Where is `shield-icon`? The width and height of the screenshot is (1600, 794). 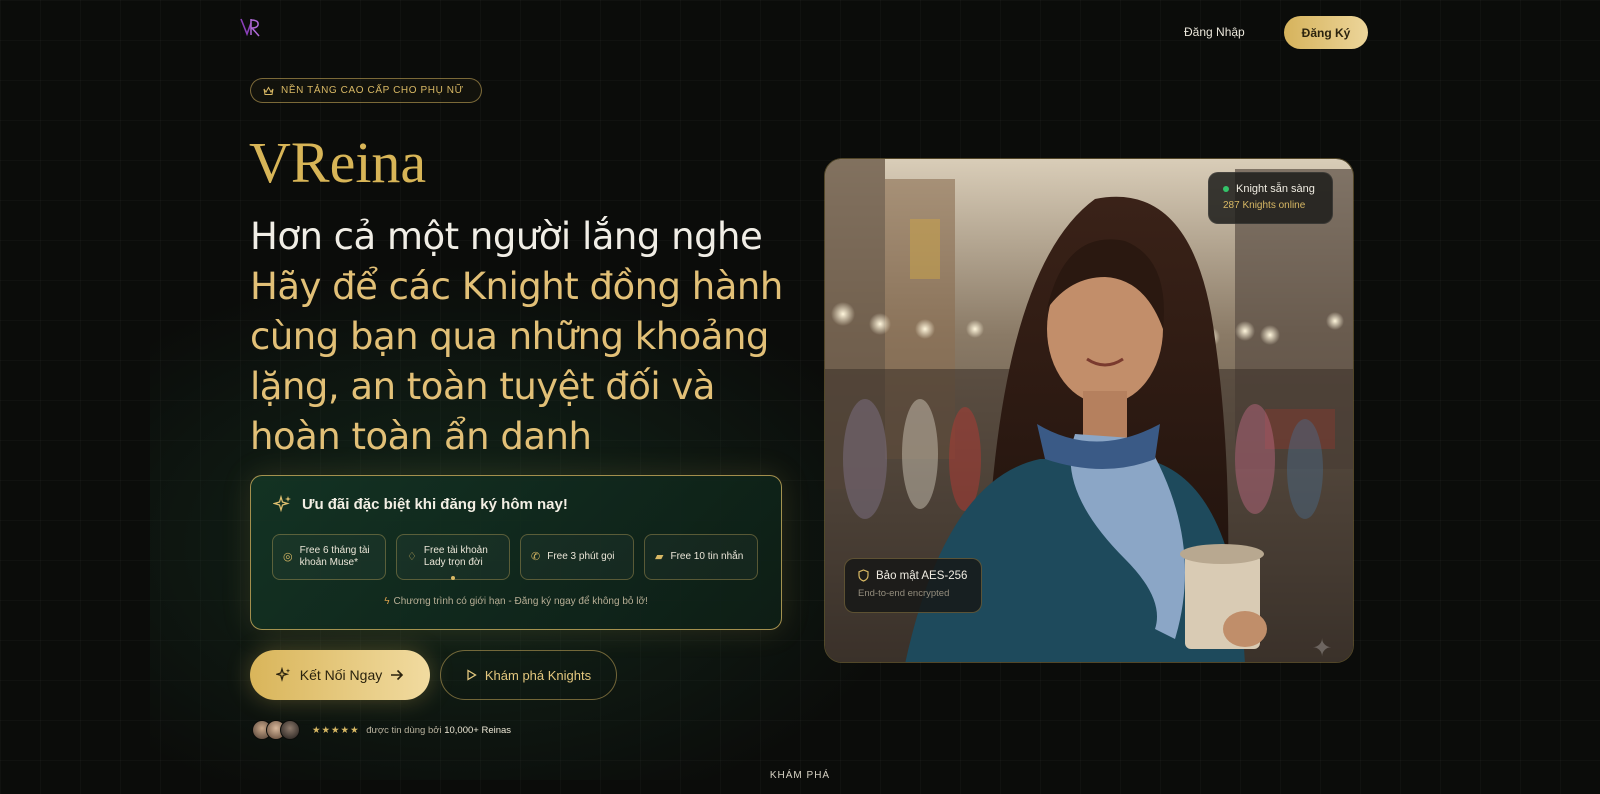
shield-icon is located at coordinates (863, 575).